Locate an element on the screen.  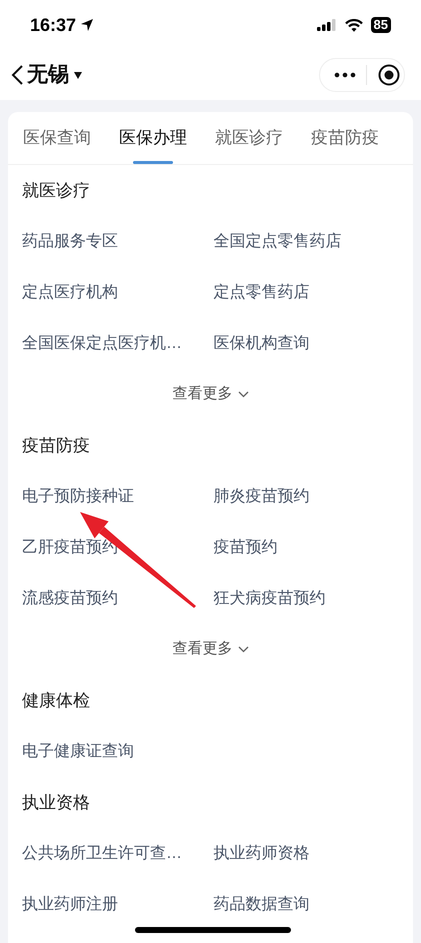
category-tab: 医保查询 is located at coordinates (57, 138).